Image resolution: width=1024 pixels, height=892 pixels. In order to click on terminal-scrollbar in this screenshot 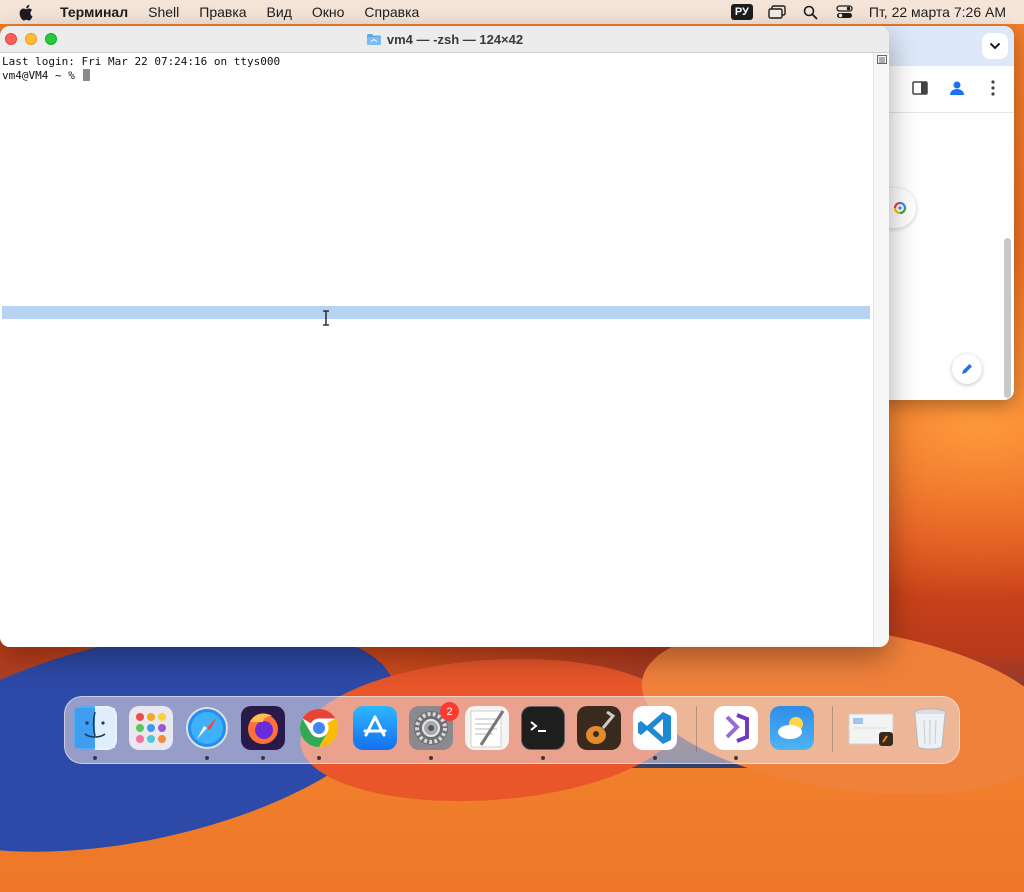, I will do `click(881, 350)`.